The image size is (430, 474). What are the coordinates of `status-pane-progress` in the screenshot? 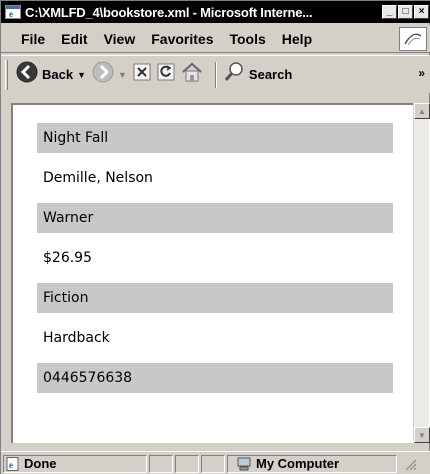 It's located at (161, 463).